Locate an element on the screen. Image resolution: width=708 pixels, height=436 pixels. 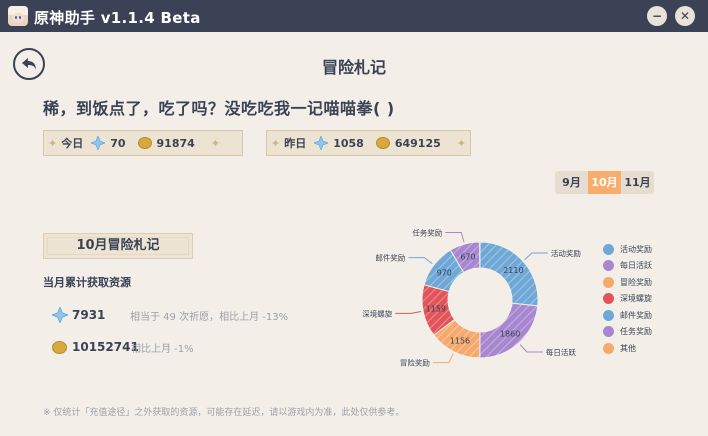
legend-item-0: 活动奖励 is located at coordinates (627, 249).